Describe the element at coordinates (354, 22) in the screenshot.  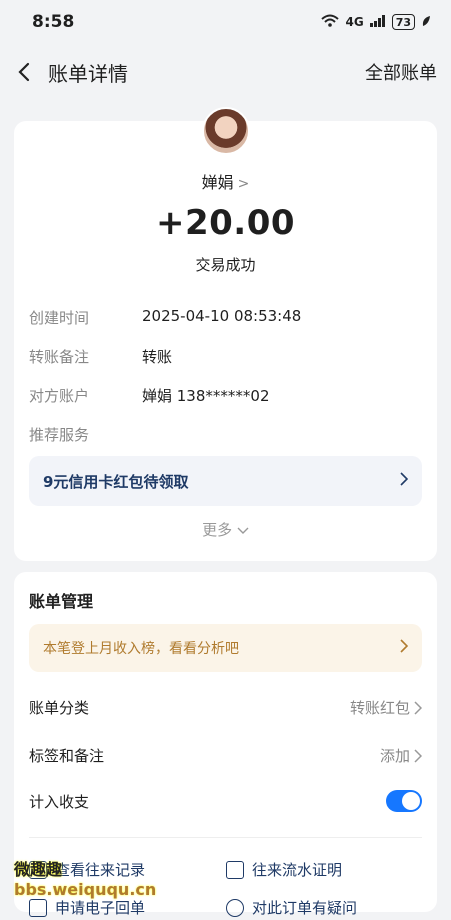
I see `network-label: 4G` at that location.